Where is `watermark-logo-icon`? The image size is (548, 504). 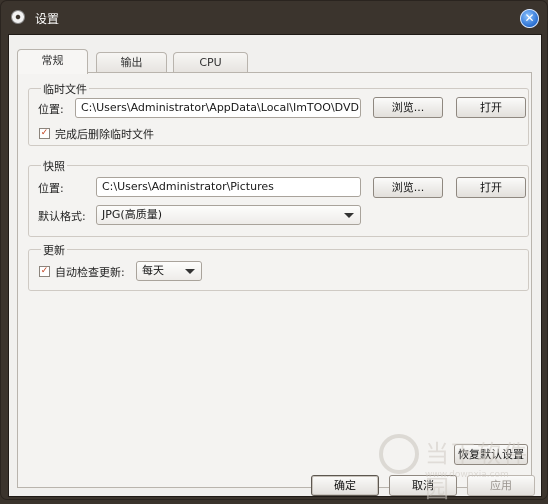 watermark-logo-icon is located at coordinates (399, 454).